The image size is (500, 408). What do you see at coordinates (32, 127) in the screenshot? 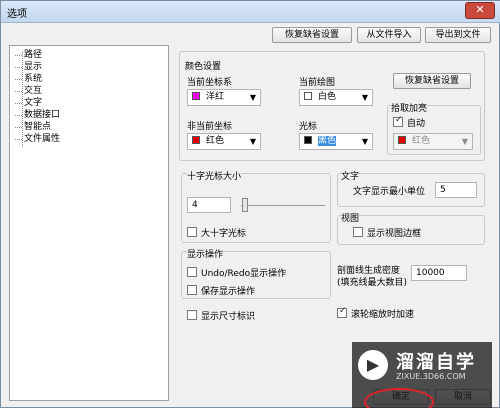
I see `nav-item-smart-point: 智能点` at bounding box center [32, 127].